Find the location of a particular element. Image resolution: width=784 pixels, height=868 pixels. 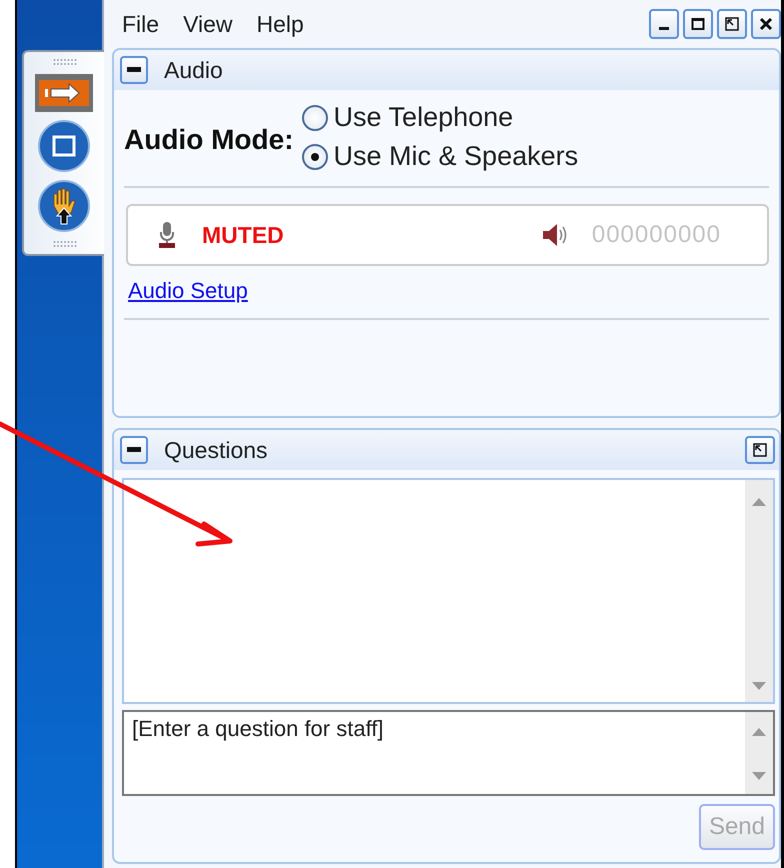

minimize-button is located at coordinates (664, 24).